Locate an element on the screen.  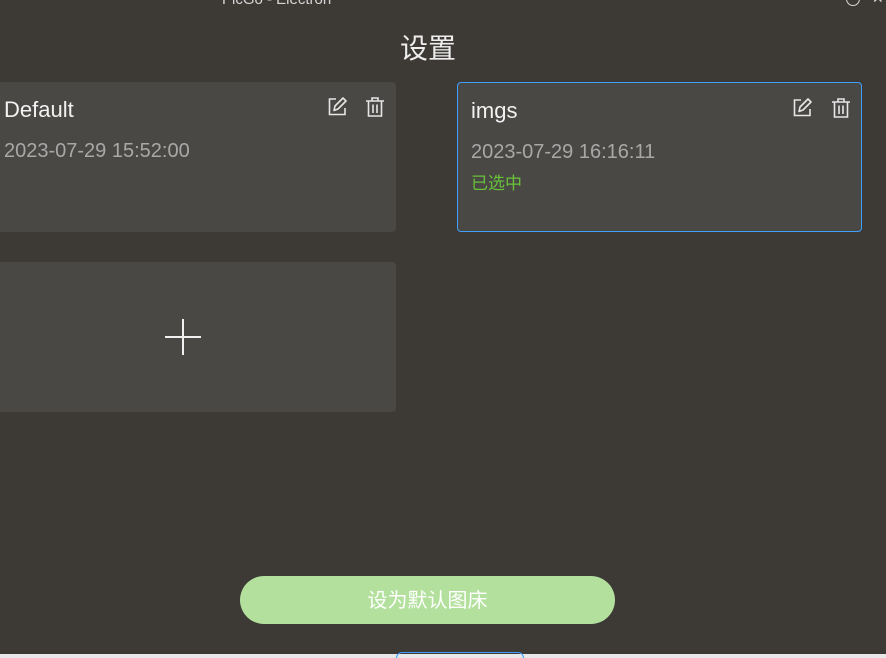
config-date: 2023-07-29 16:16:11 is located at coordinates (563, 152).